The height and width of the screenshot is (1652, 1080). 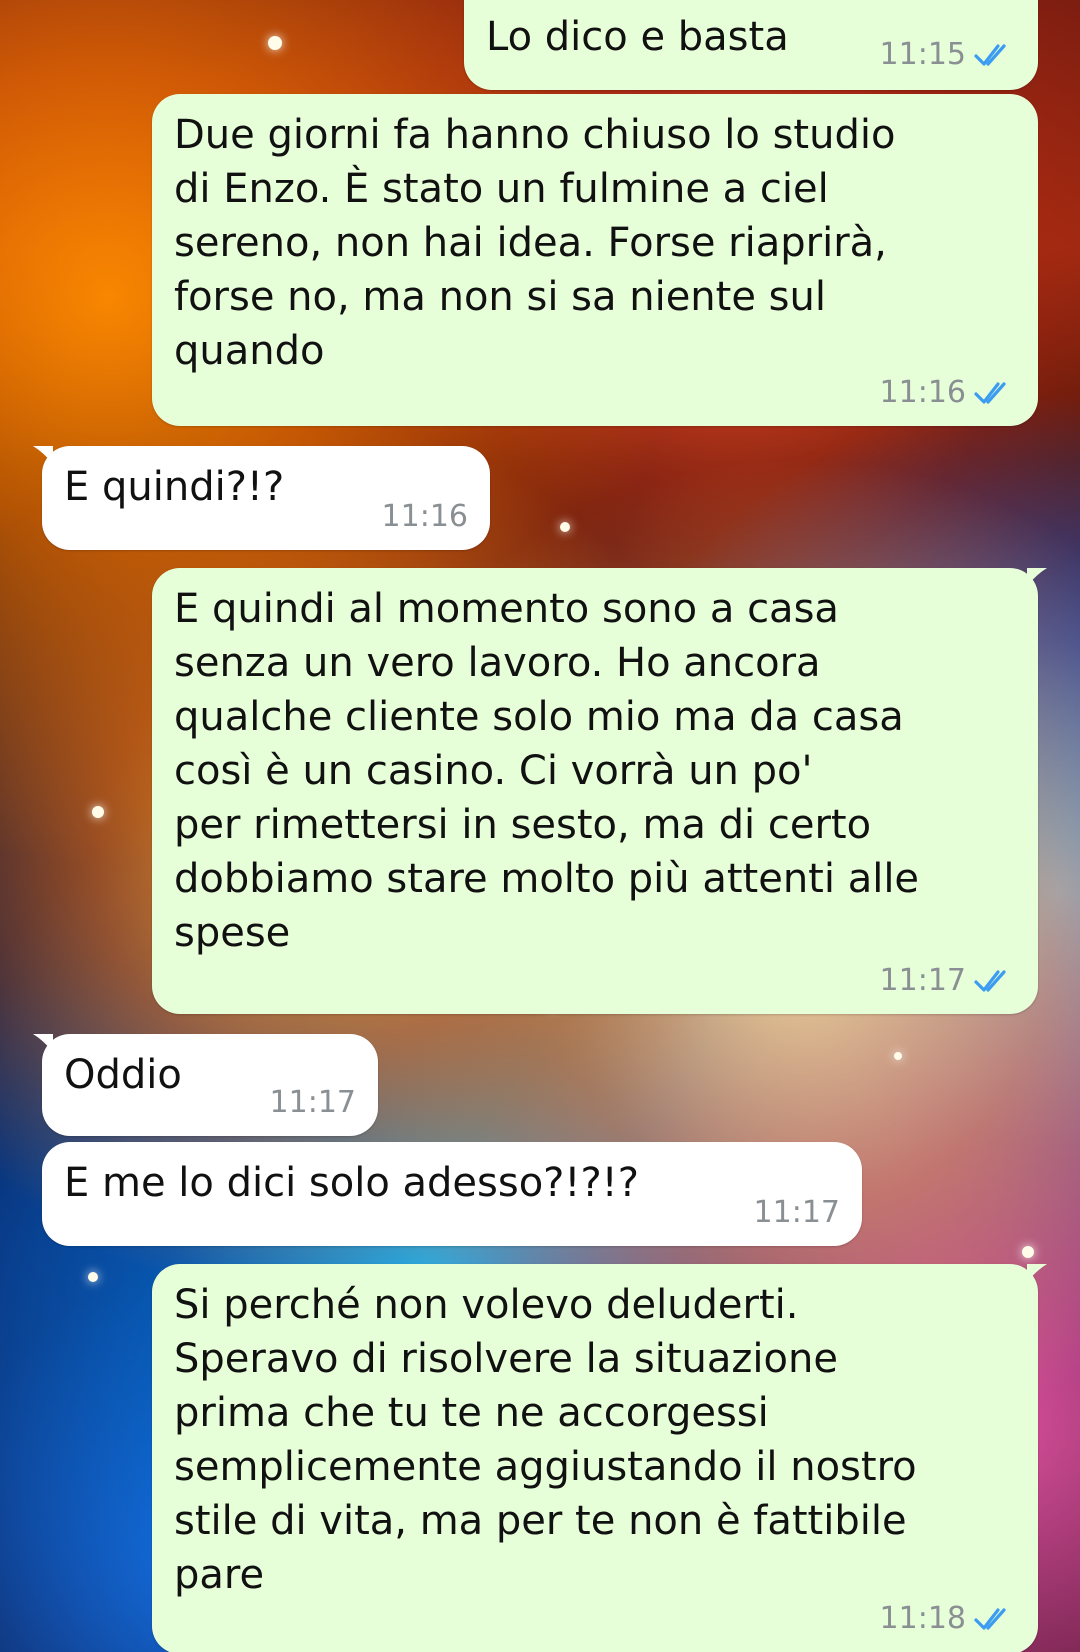 I want to click on message-bubble-sent: Lo dico e basta 11:15, so click(x=751, y=45).